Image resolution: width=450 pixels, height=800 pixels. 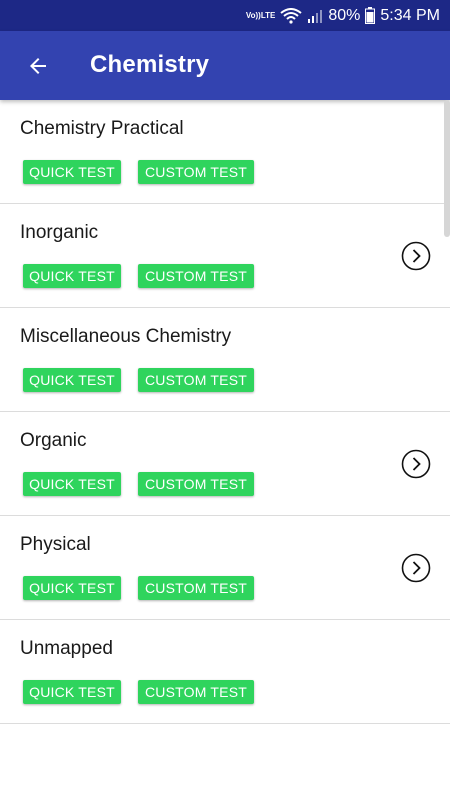 I want to click on app-bar: Chemistry, so click(x=225, y=65).